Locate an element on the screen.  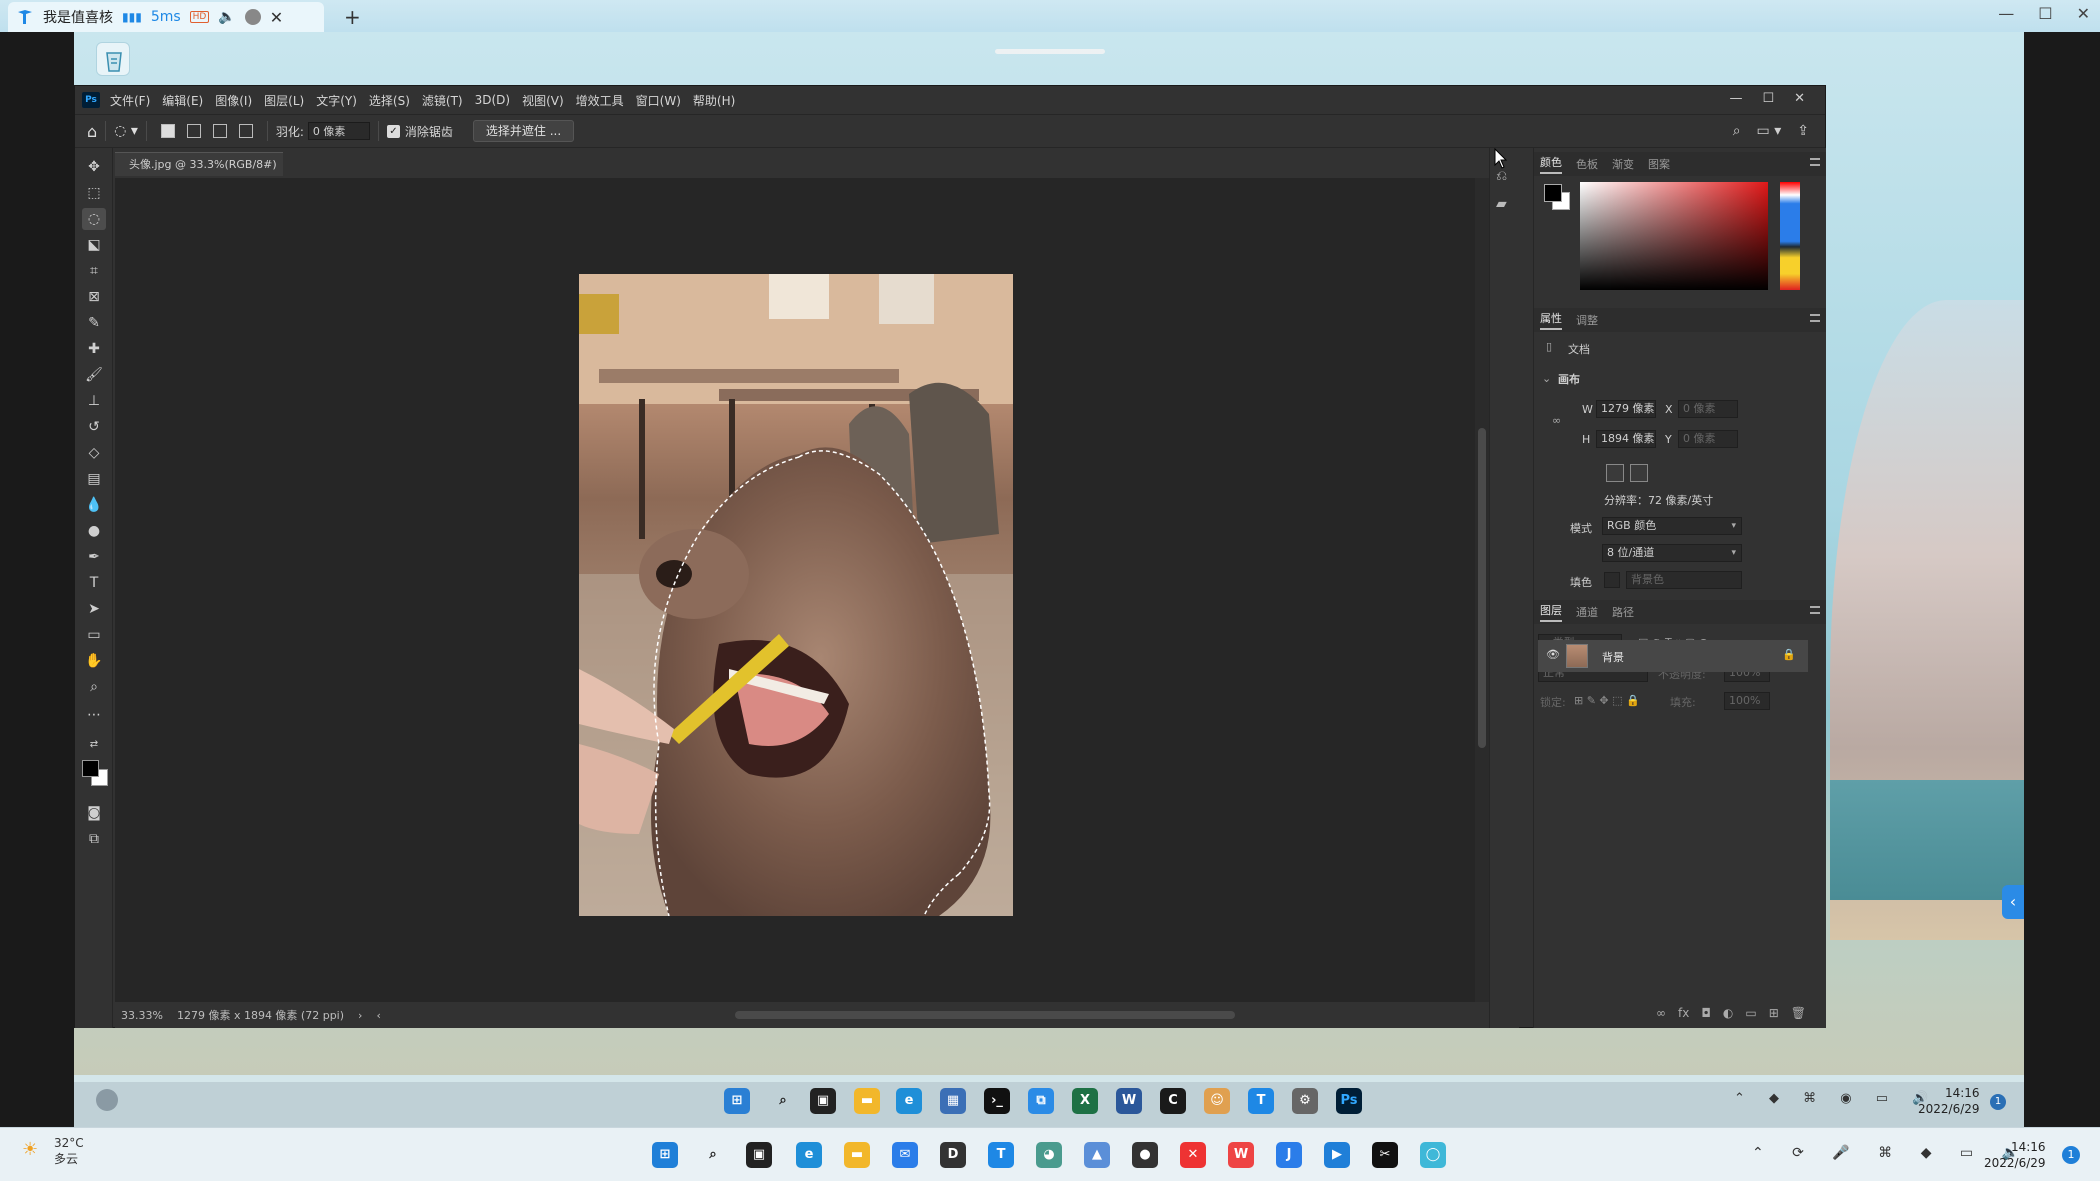
menu-window: 窗口(W) is located at coordinates (658, 100).